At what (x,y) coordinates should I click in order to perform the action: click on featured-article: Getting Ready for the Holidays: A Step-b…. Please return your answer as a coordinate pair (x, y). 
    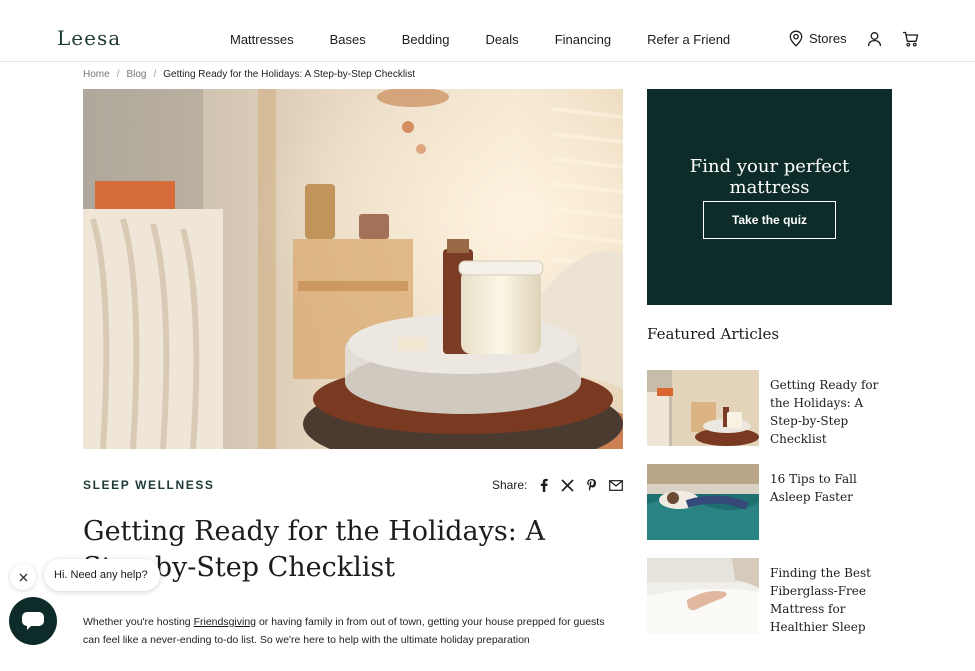
    Looking at the image, I should click on (772, 408).